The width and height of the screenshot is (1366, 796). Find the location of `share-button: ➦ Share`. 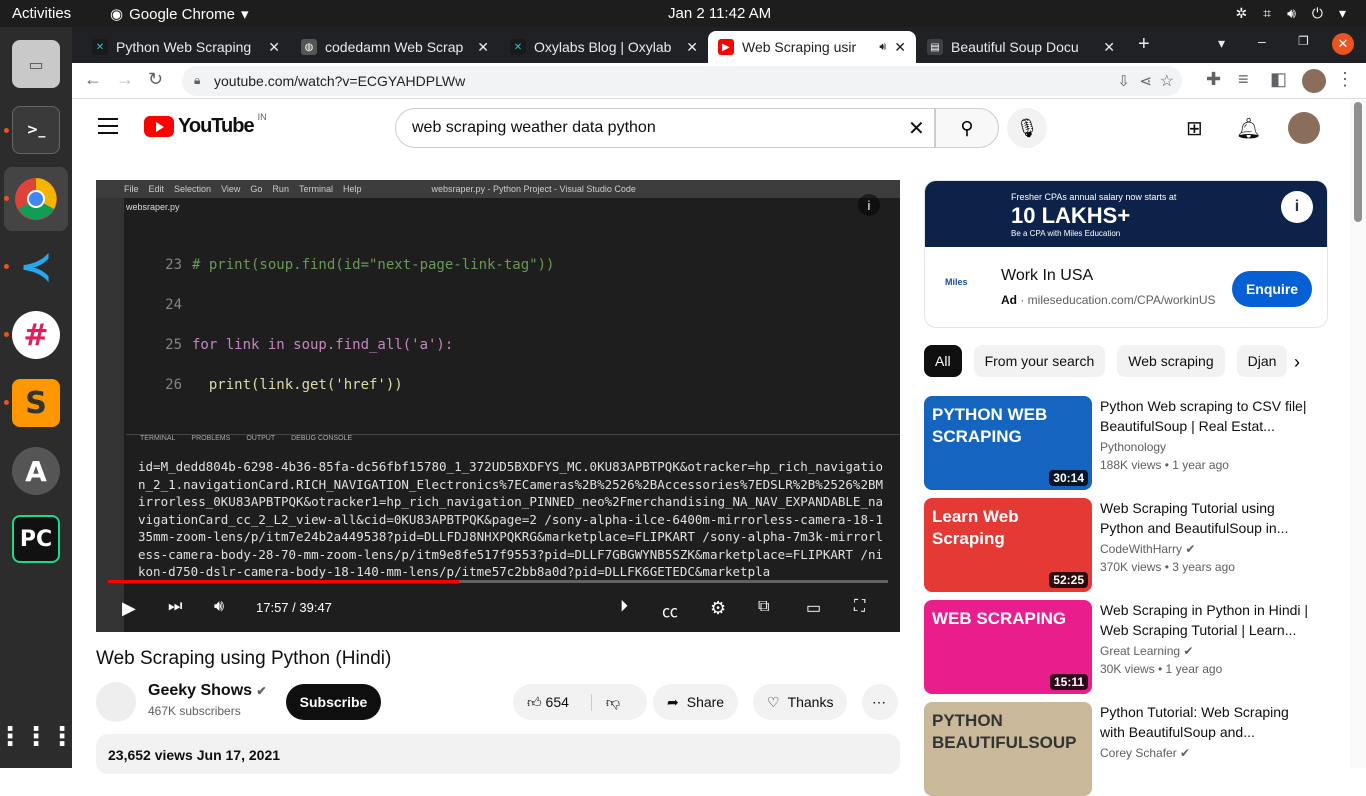

share-button: ➦ Share is located at coordinates (696, 702).